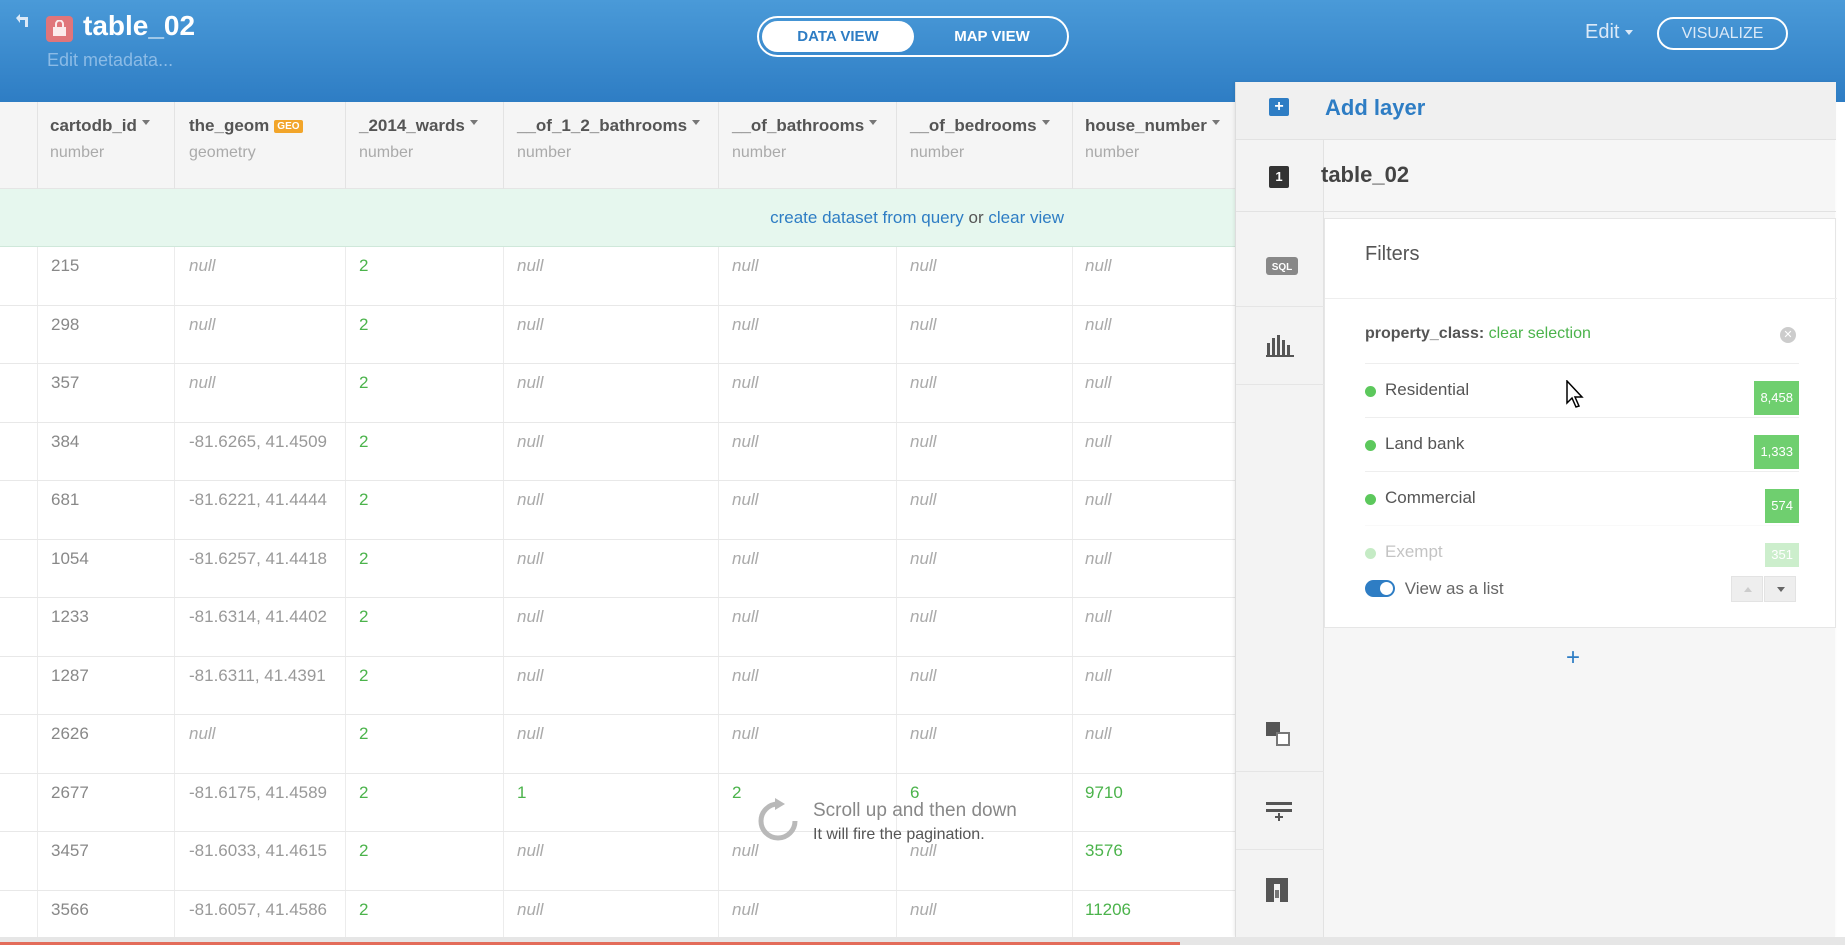 The width and height of the screenshot is (1845, 945). Describe the element at coordinates (70, 734) in the screenshot. I see `table-cell: 2626` at that location.